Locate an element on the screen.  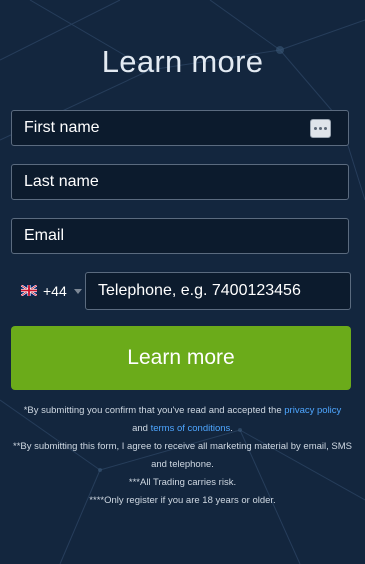
country-code-label: +44 is located at coordinates (55, 290).